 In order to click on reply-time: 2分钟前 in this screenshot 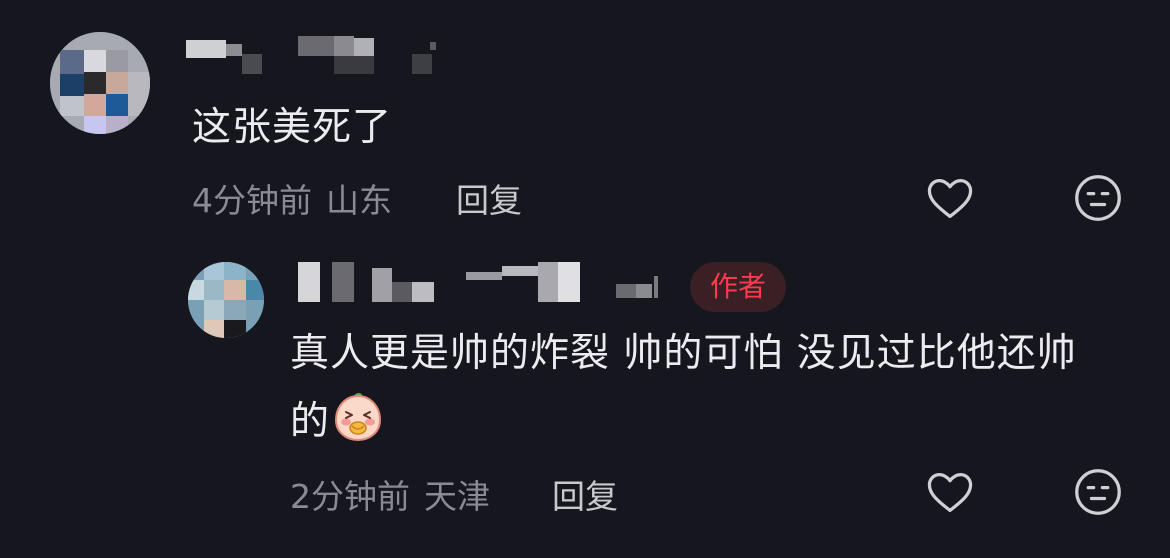, I will do `click(350, 496)`.